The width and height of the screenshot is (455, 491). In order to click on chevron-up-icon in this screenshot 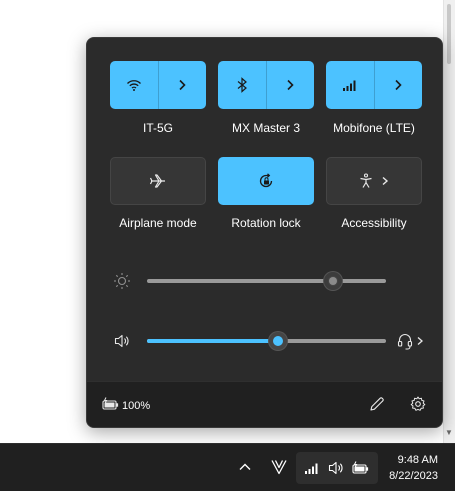, I will do `click(245, 467)`.